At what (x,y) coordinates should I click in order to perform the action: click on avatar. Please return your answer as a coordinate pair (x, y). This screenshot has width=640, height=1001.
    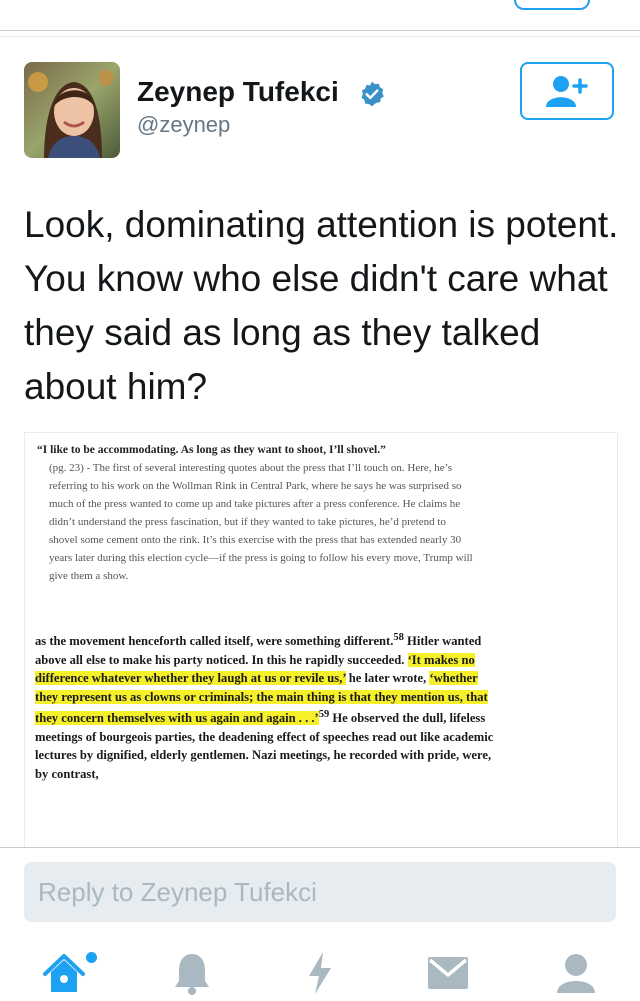
    Looking at the image, I should click on (72, 110).